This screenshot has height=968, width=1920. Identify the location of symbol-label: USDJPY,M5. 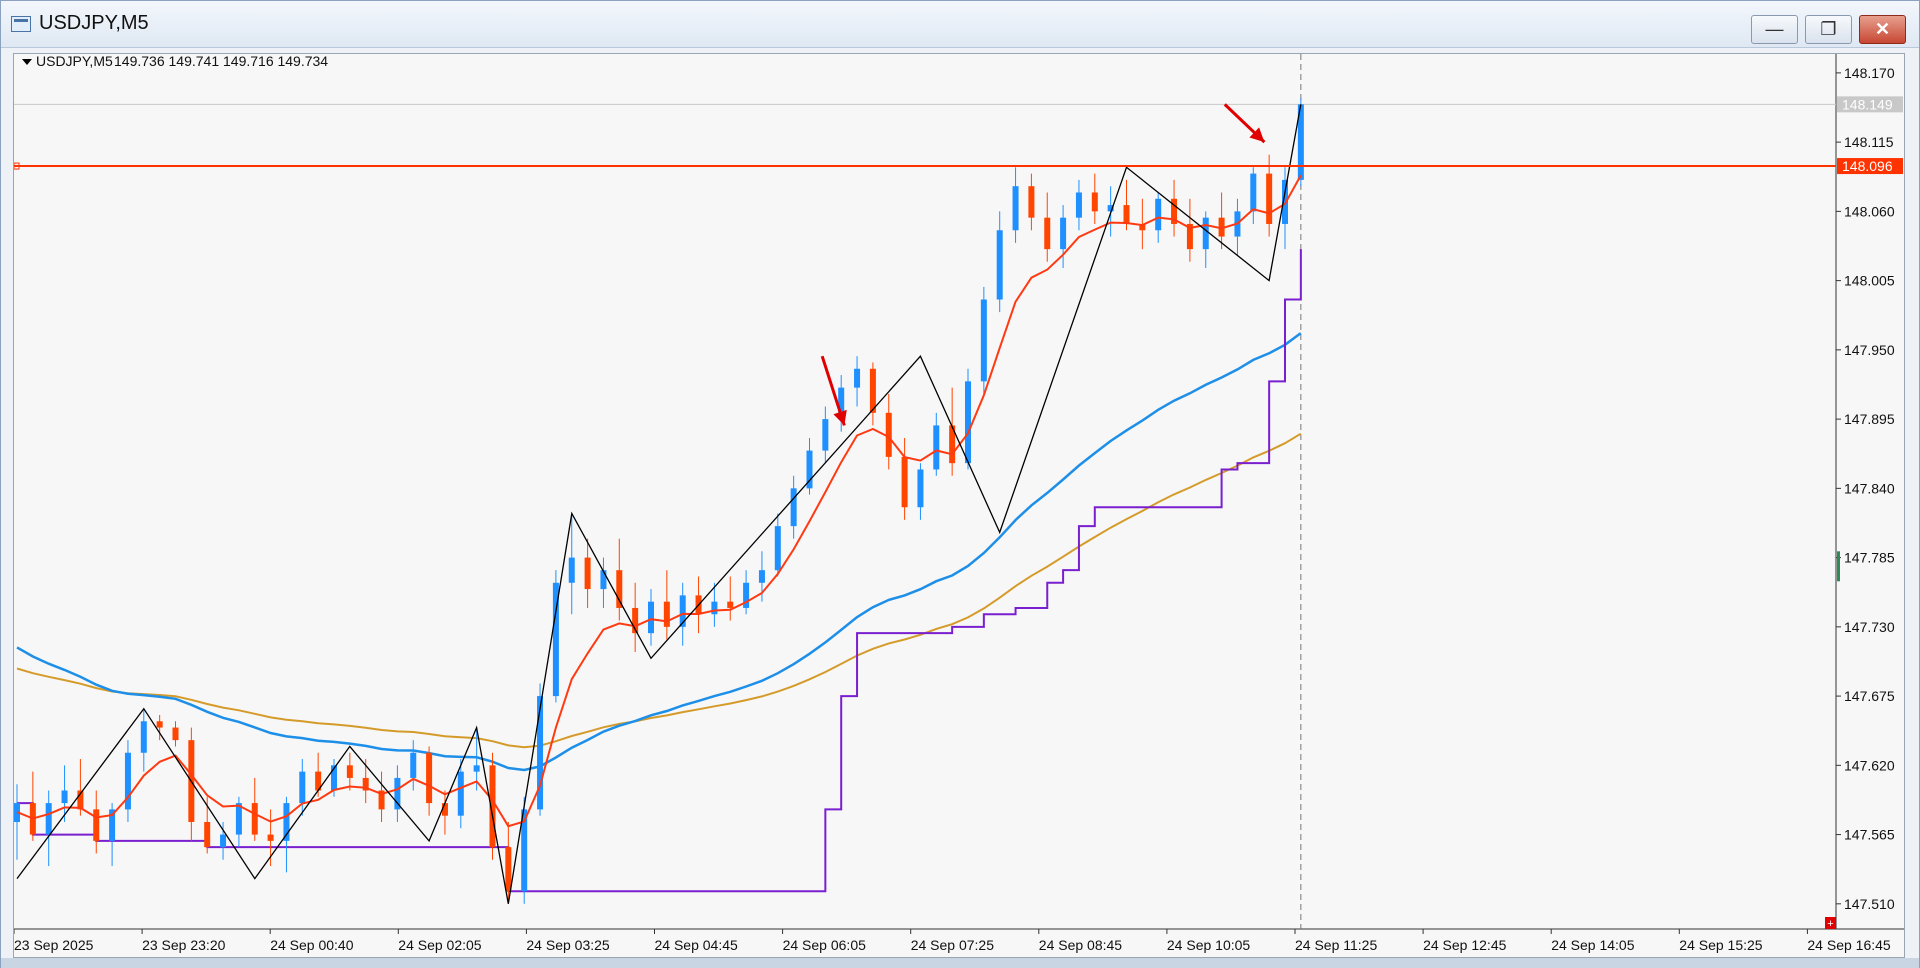
(74, 61).